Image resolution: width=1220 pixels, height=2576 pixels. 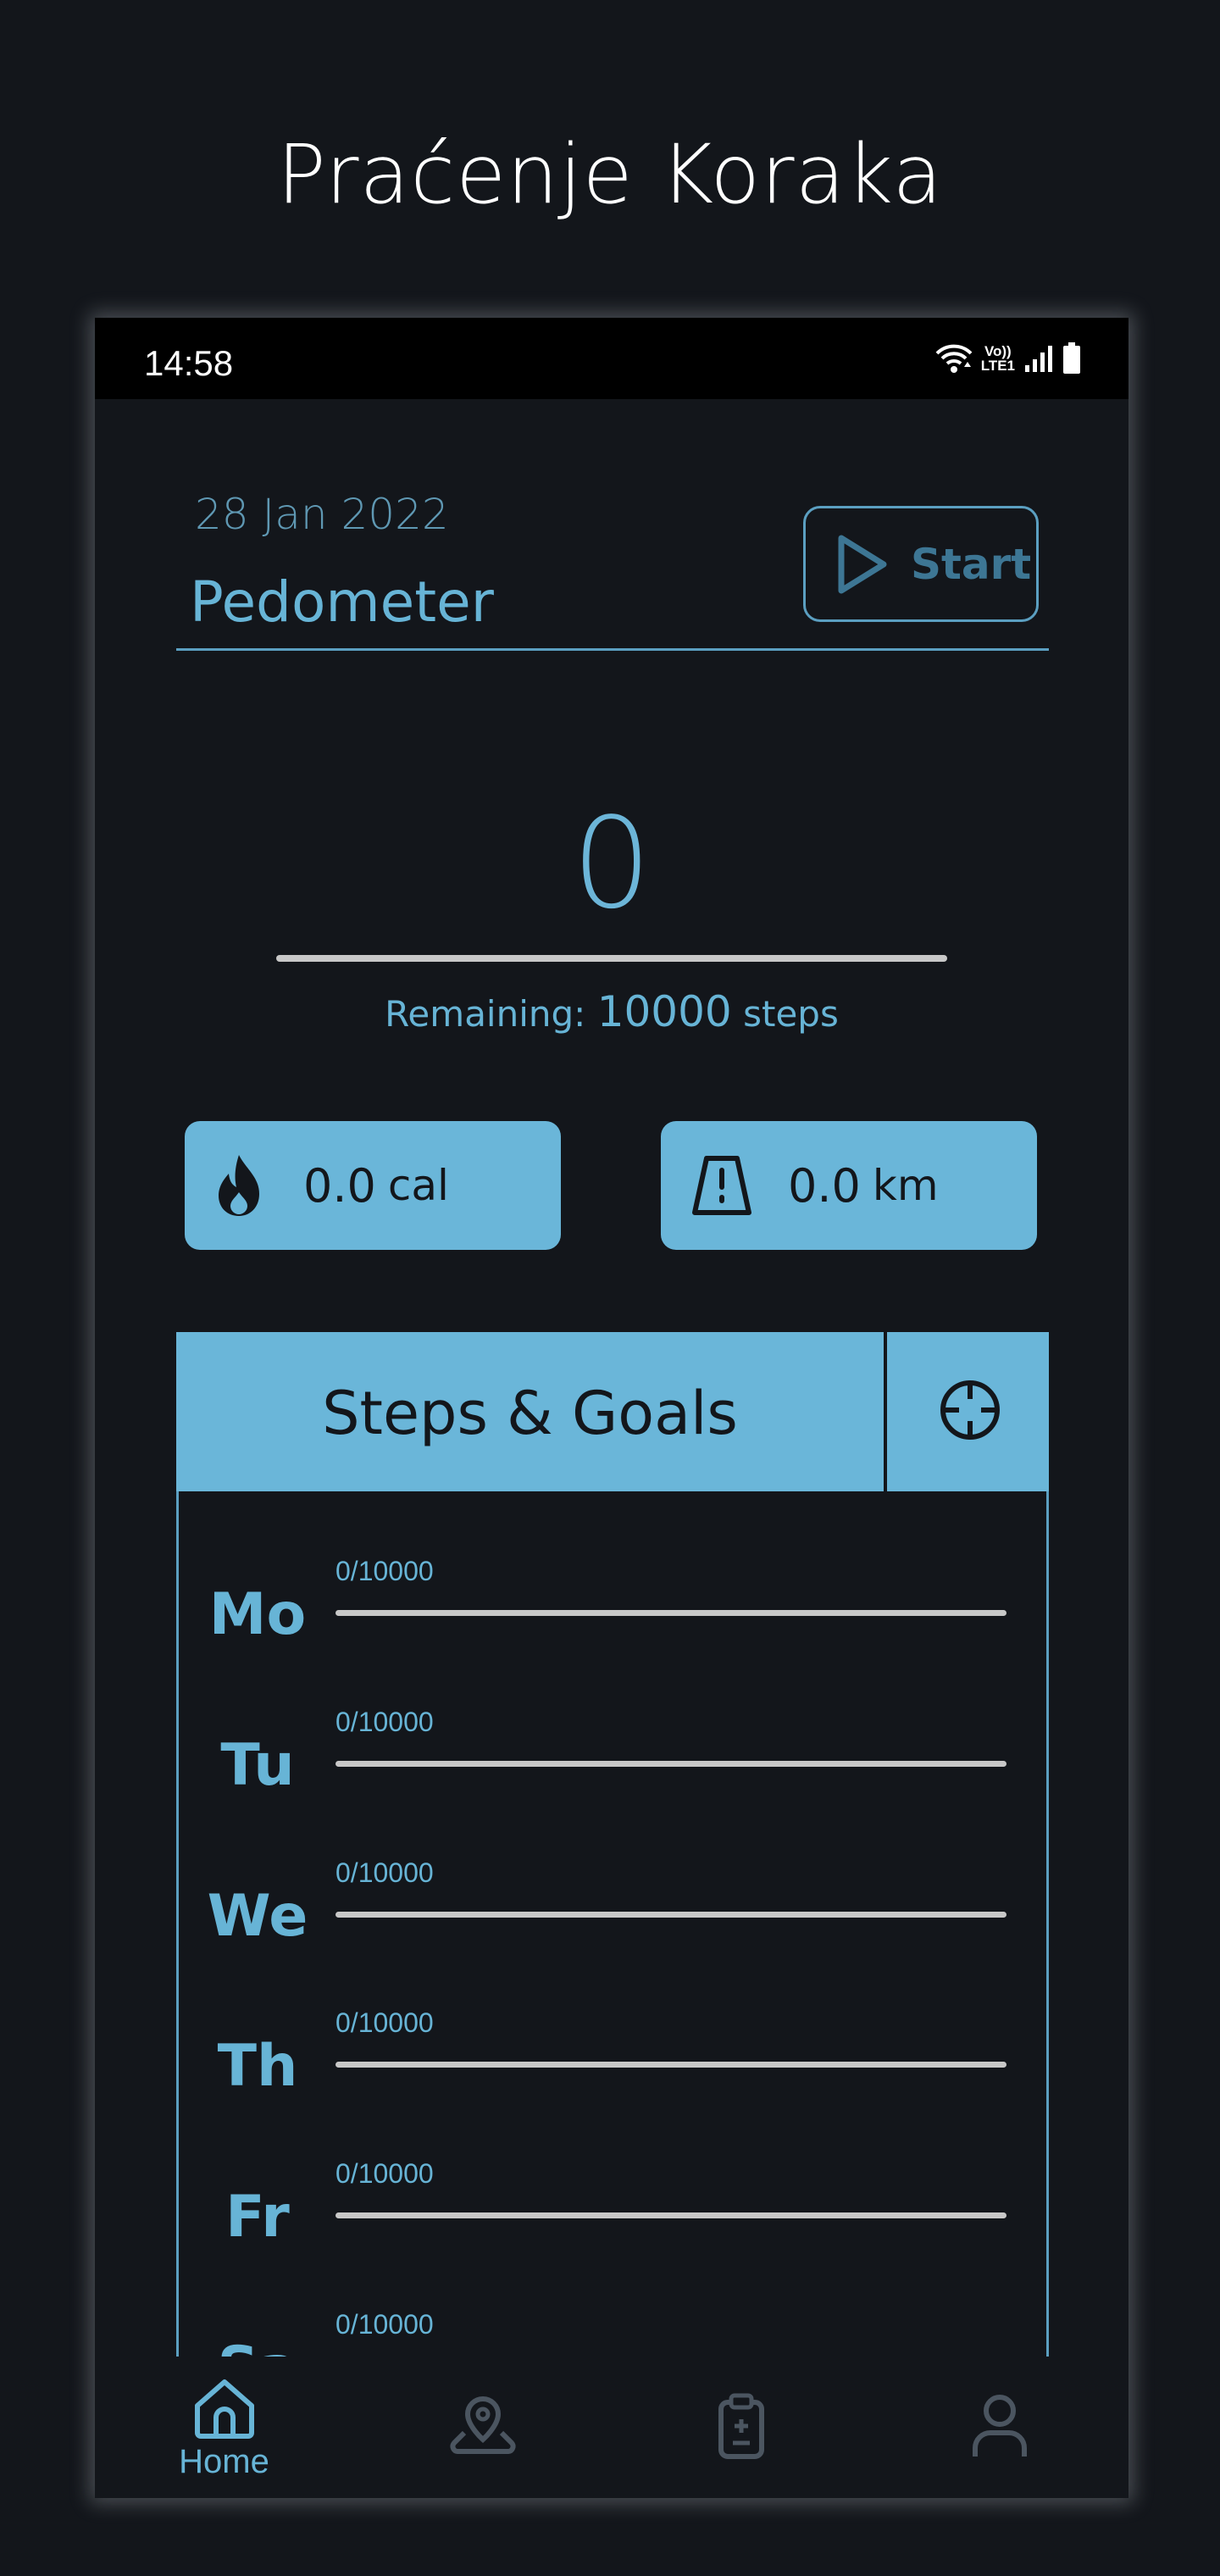 What do you see at coordinates (224, 2409) in the screenshot?
I see `home-icon` at bounding box center [224, 2409].